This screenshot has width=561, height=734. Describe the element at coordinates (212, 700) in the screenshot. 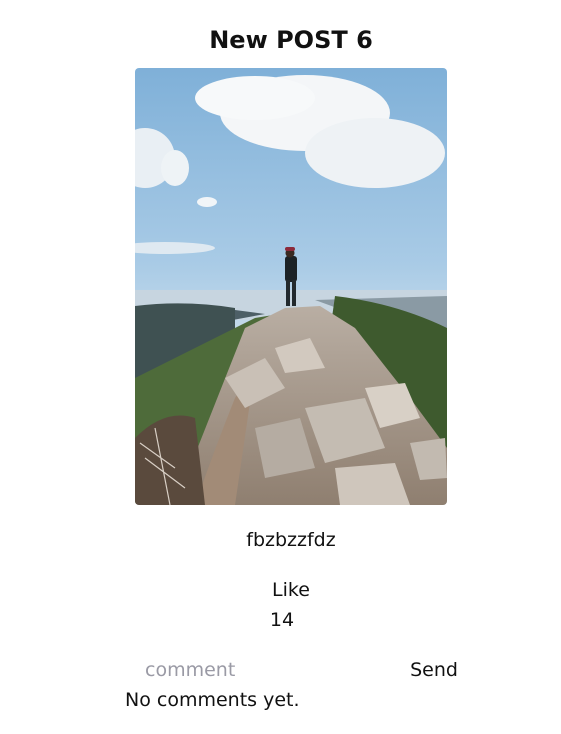

I see `empty-comments-text: No comments yet.` at that location.